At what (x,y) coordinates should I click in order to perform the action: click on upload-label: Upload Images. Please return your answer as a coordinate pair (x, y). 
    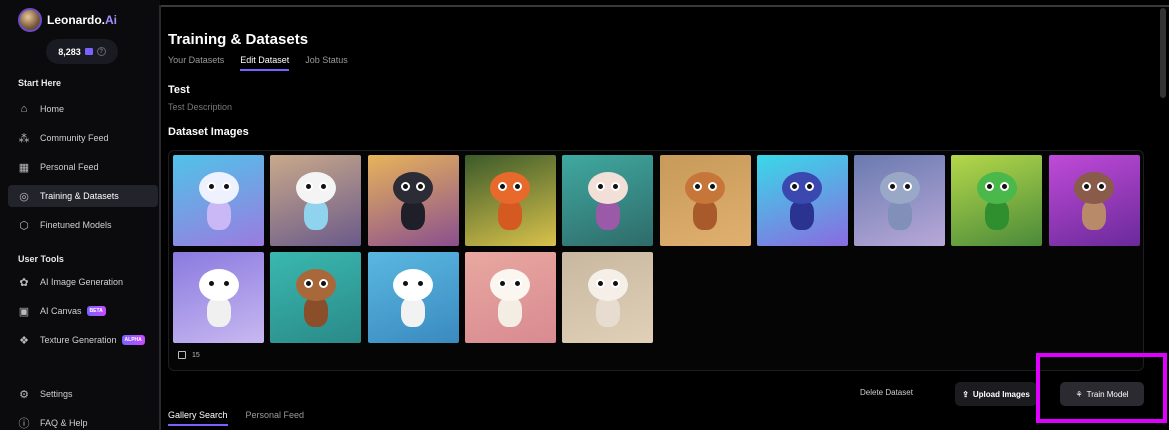
    Looking at the image, I should click on (1001, 394).